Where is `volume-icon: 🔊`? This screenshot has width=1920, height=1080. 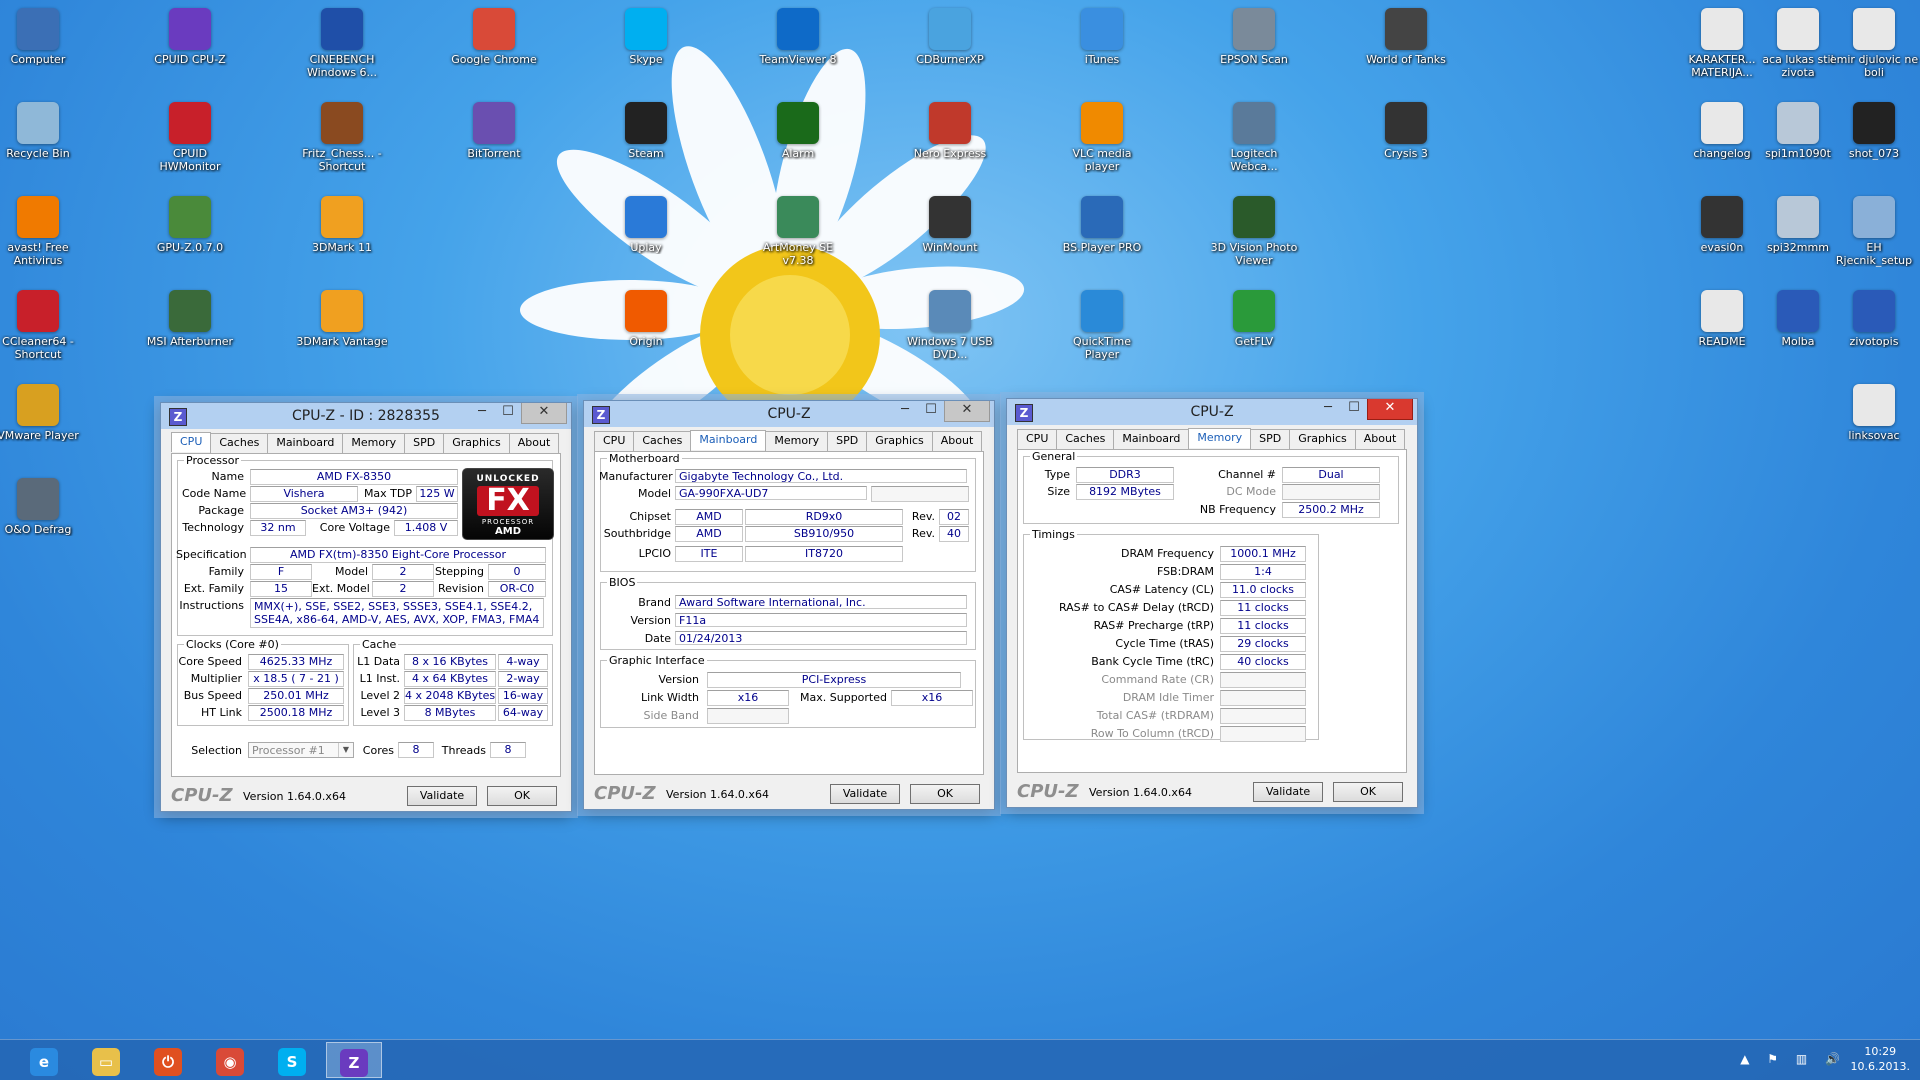
volume-icon: 🔊 is located at coordinates (1832, 1059).